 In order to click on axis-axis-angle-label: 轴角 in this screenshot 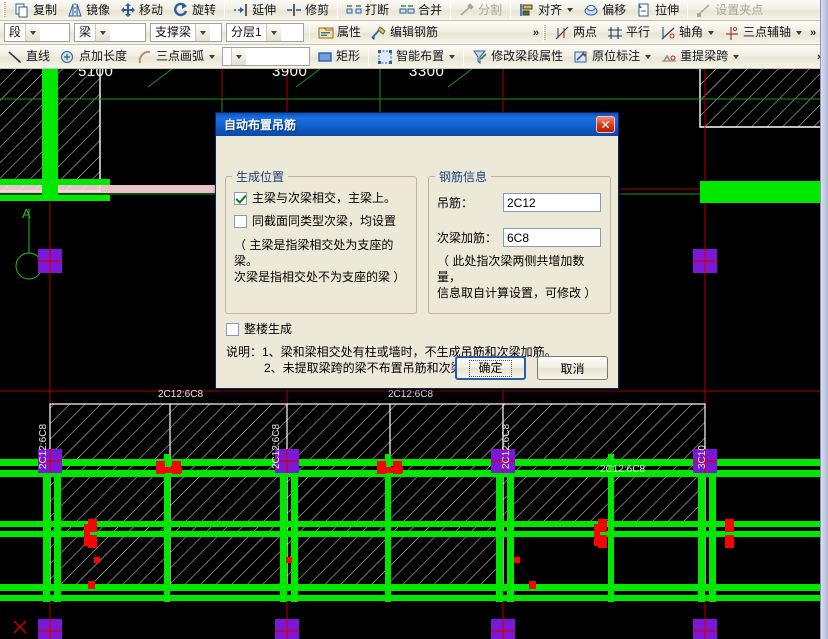, I will do `click(690, 32)`.